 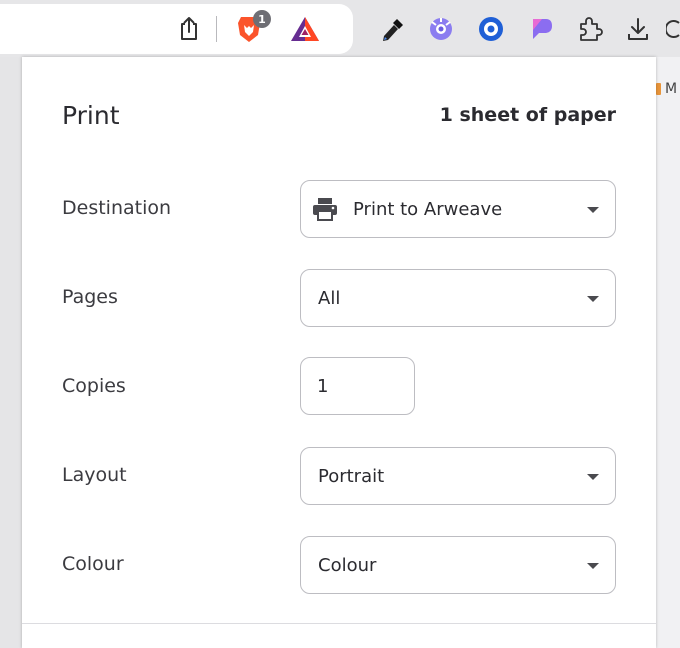 I want to click on menu-icon, so click(x=673, y=29).